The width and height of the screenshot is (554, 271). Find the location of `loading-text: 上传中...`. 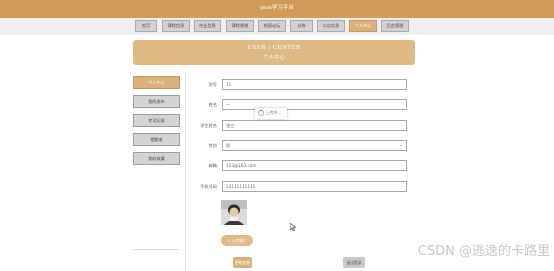

loading-text: 上传中... is located at coordinates (274, 112).